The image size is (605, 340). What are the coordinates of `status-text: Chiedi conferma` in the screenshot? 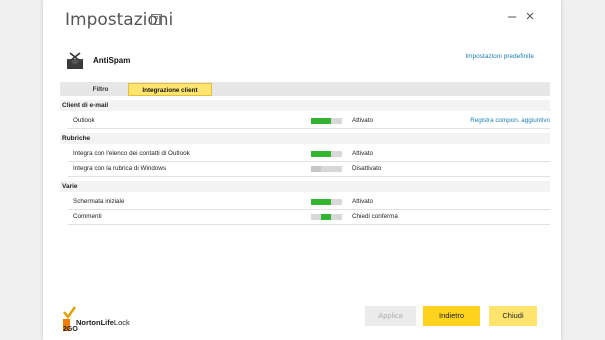 It's located at (375, 216).